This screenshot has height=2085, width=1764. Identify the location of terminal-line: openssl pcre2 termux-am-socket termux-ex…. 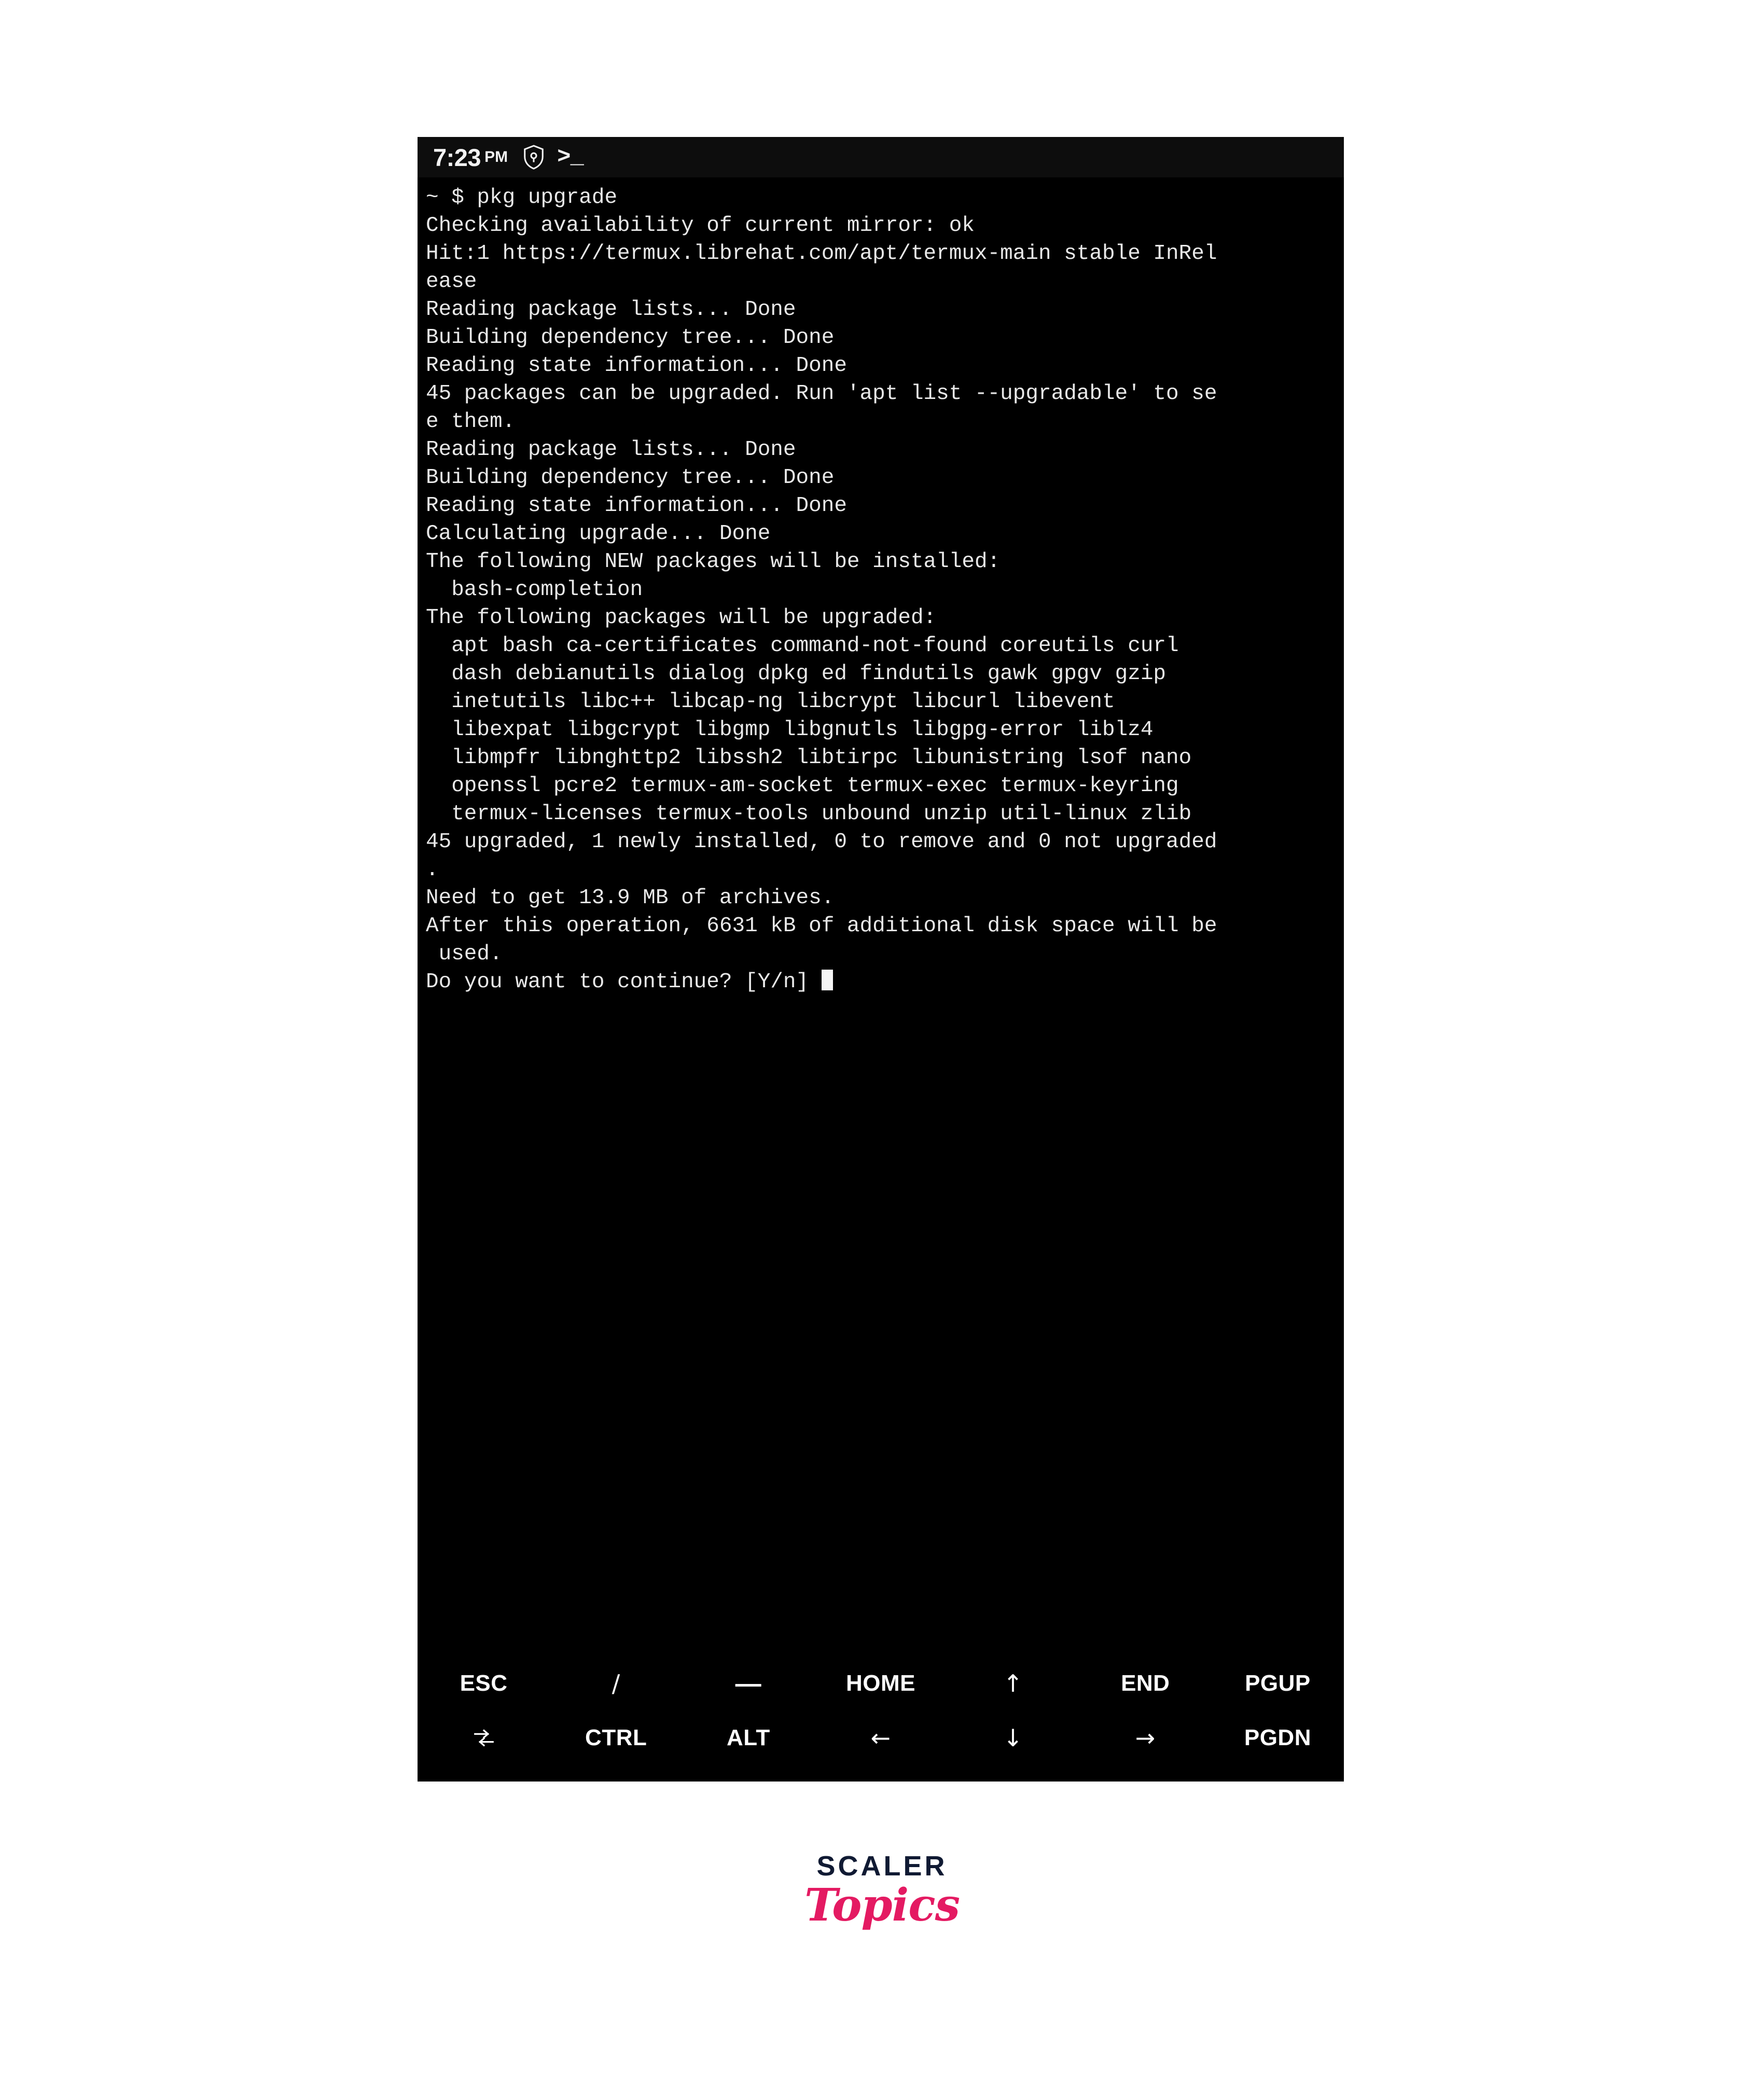
(802, 786).